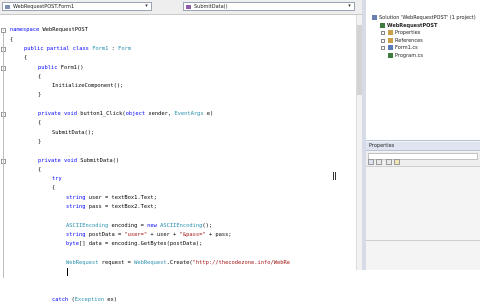  What do you see at coordinates (100, 48) in the screenshot?
I see `code-token: Form1` at bounding box center [100, 48].